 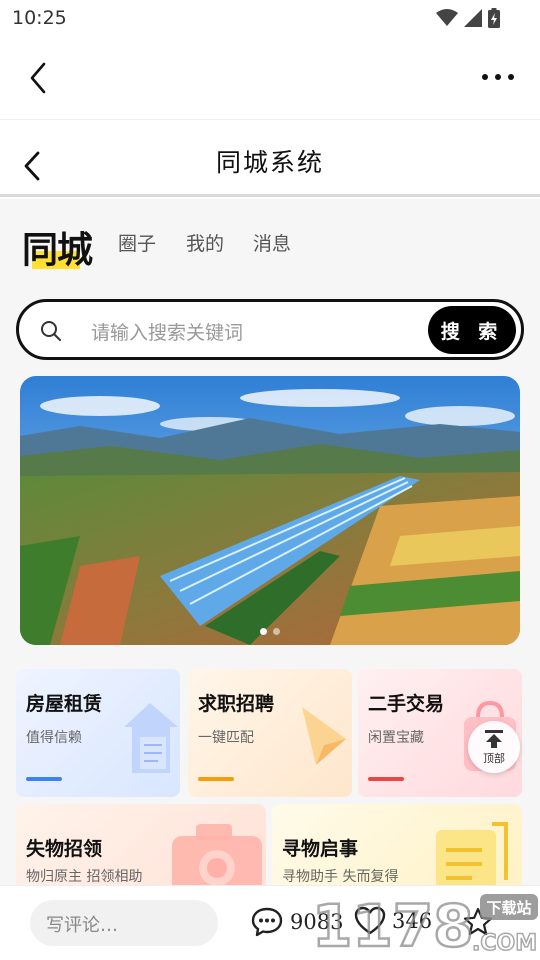 What do you see at coordinates (270, 19) in the screenshot?
I see `status-bar: 10:25` at bounding box center [270, 19].